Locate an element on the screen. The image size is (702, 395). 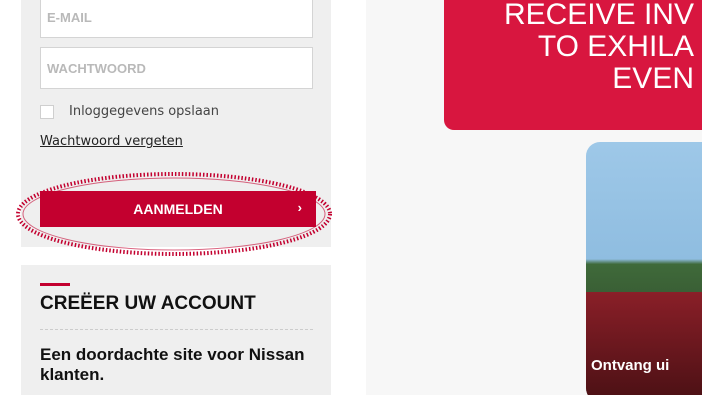
remember-label: Inloggegevens opslaan is located at coordinates (144, 111).